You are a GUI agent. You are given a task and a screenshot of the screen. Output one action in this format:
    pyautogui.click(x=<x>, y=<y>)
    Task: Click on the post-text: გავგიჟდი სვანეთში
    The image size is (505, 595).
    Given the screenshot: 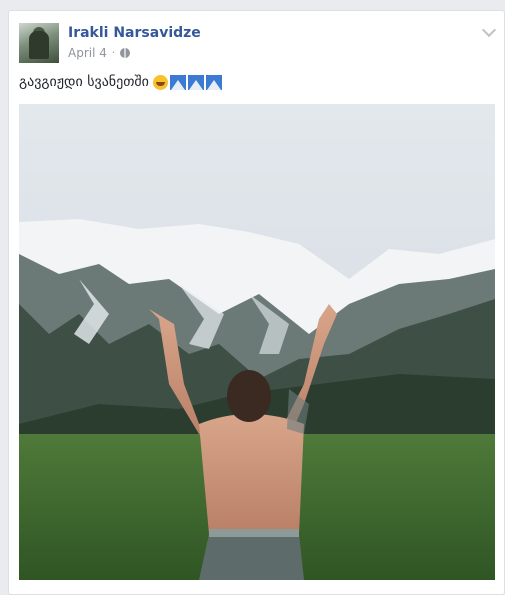 What is the action you would take?
    pyautogui.click(x=120, y=82)
    